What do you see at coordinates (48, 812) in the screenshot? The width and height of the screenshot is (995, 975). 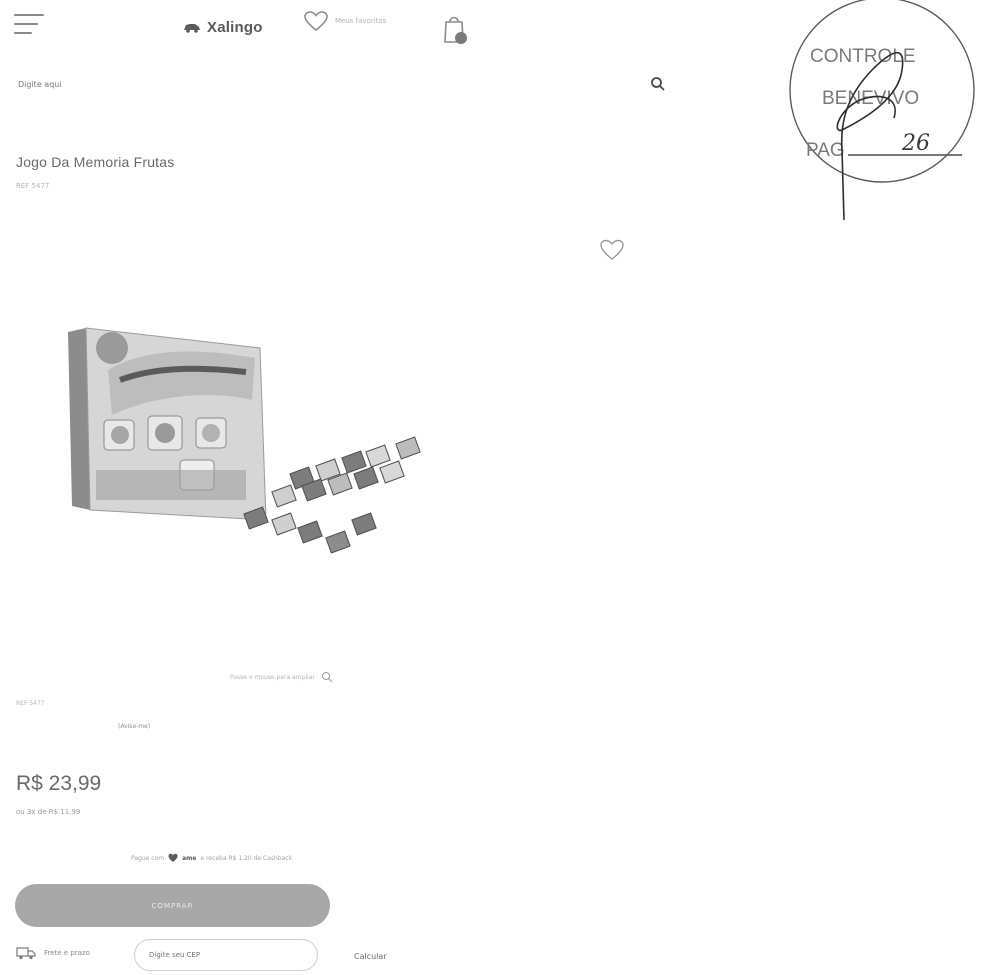 I see `installment-text: ou 3x de R$ 11,99` at bounding box center [48, 812].